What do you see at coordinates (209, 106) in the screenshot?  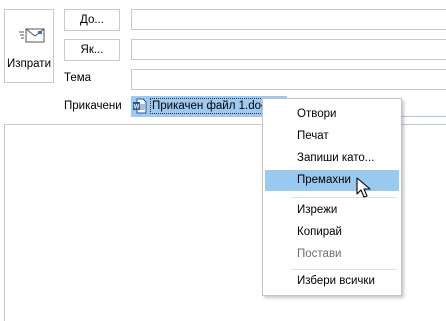 I see `attachment-name: Прикачен файл 1.doc` at bounding box center [209, 106].